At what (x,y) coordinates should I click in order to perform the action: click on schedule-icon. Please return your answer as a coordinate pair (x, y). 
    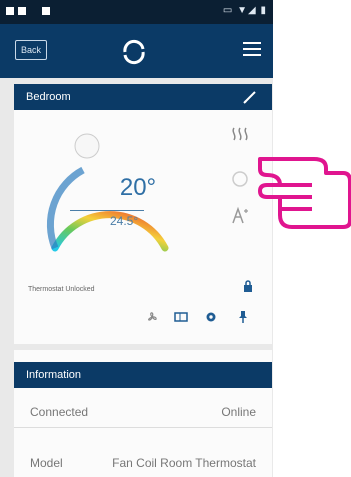
    Looking at the image, I should click on (240, 179).